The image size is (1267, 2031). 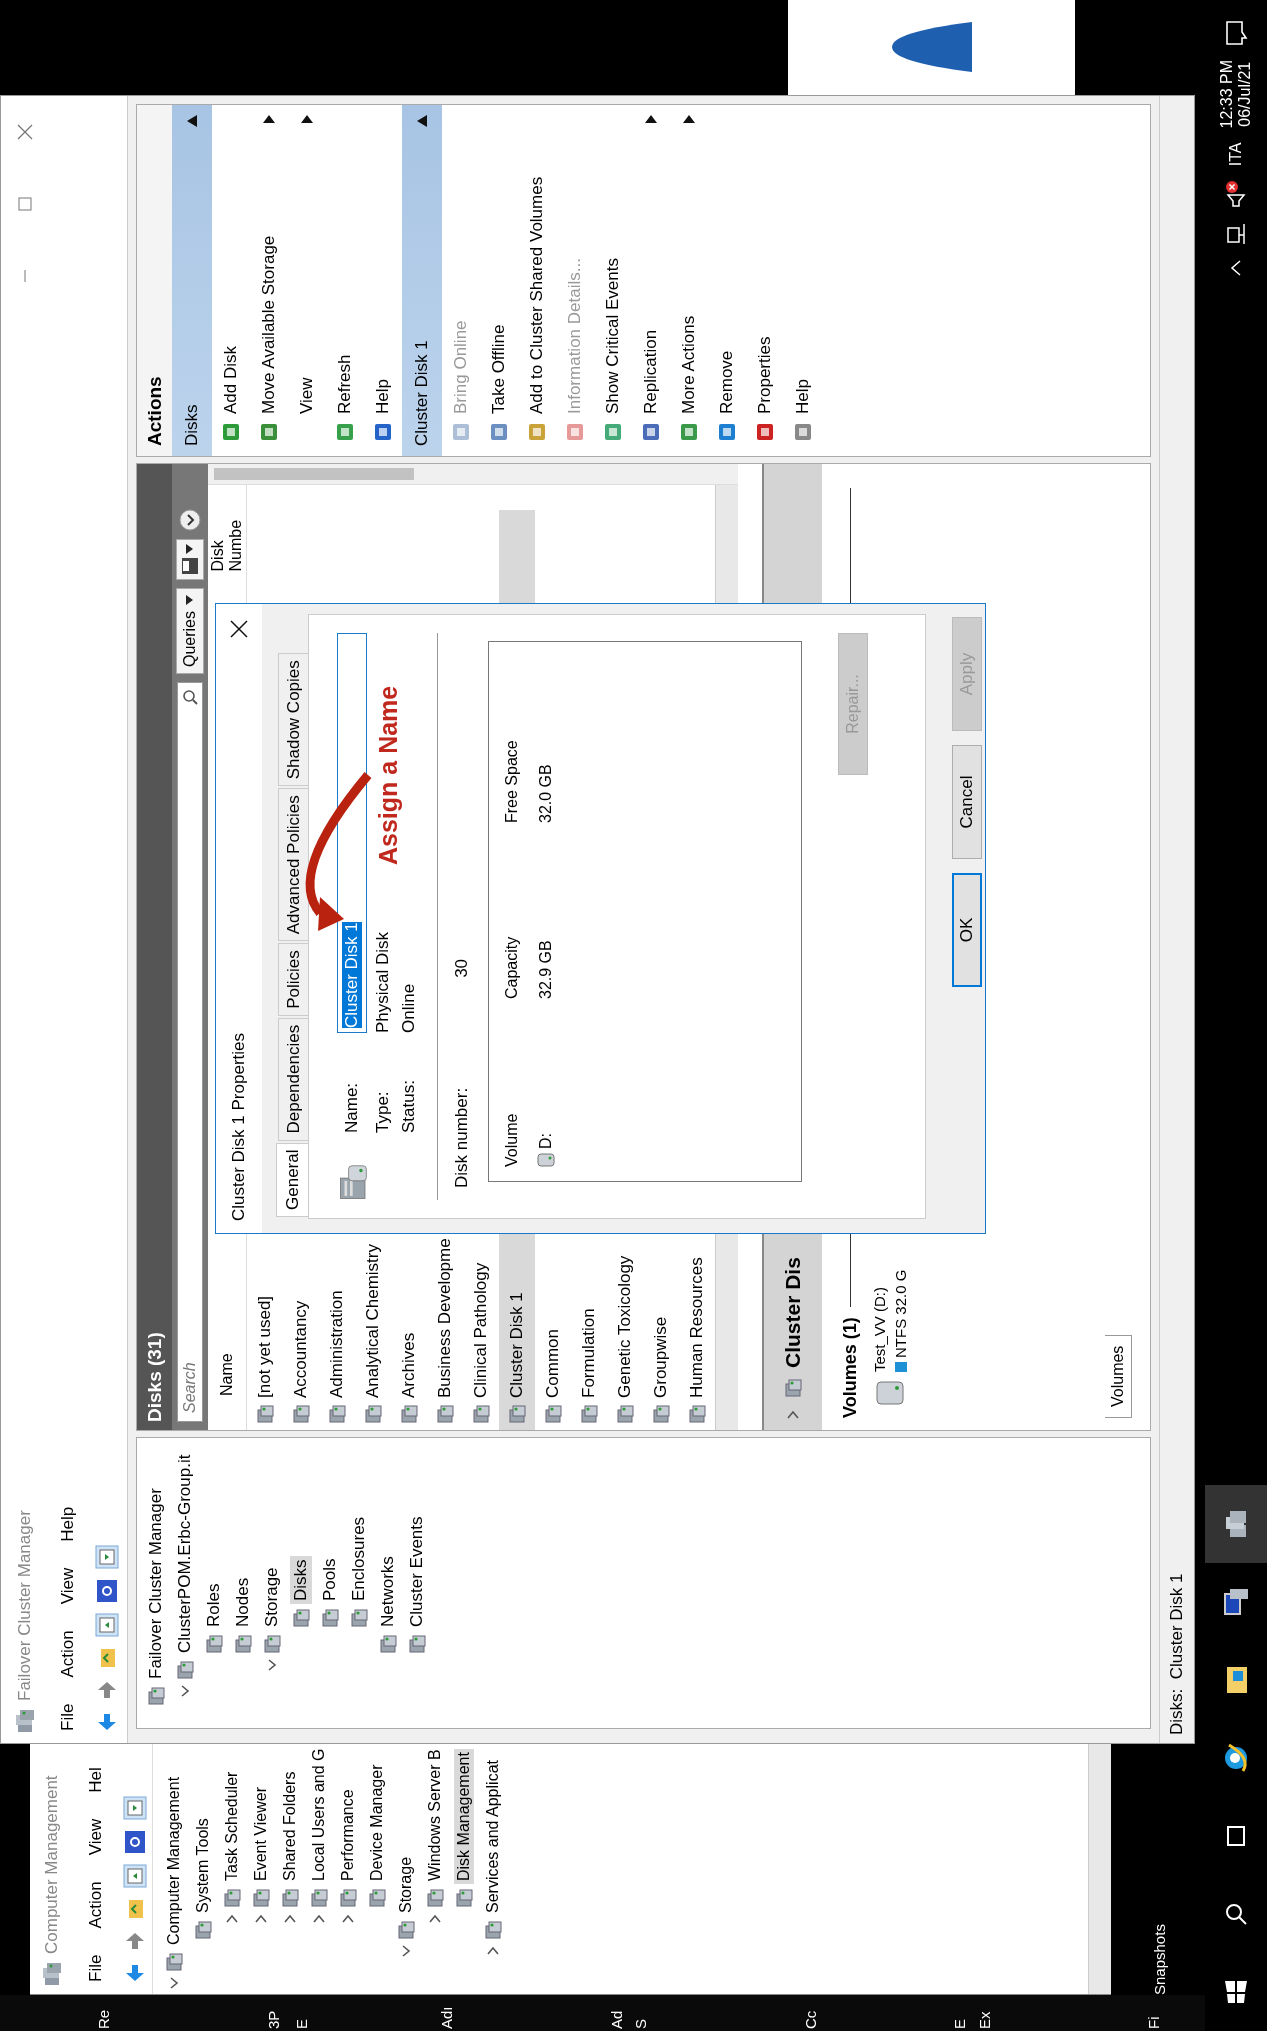 I want to click on field-label: Type:, so click(x=383, y=1112).